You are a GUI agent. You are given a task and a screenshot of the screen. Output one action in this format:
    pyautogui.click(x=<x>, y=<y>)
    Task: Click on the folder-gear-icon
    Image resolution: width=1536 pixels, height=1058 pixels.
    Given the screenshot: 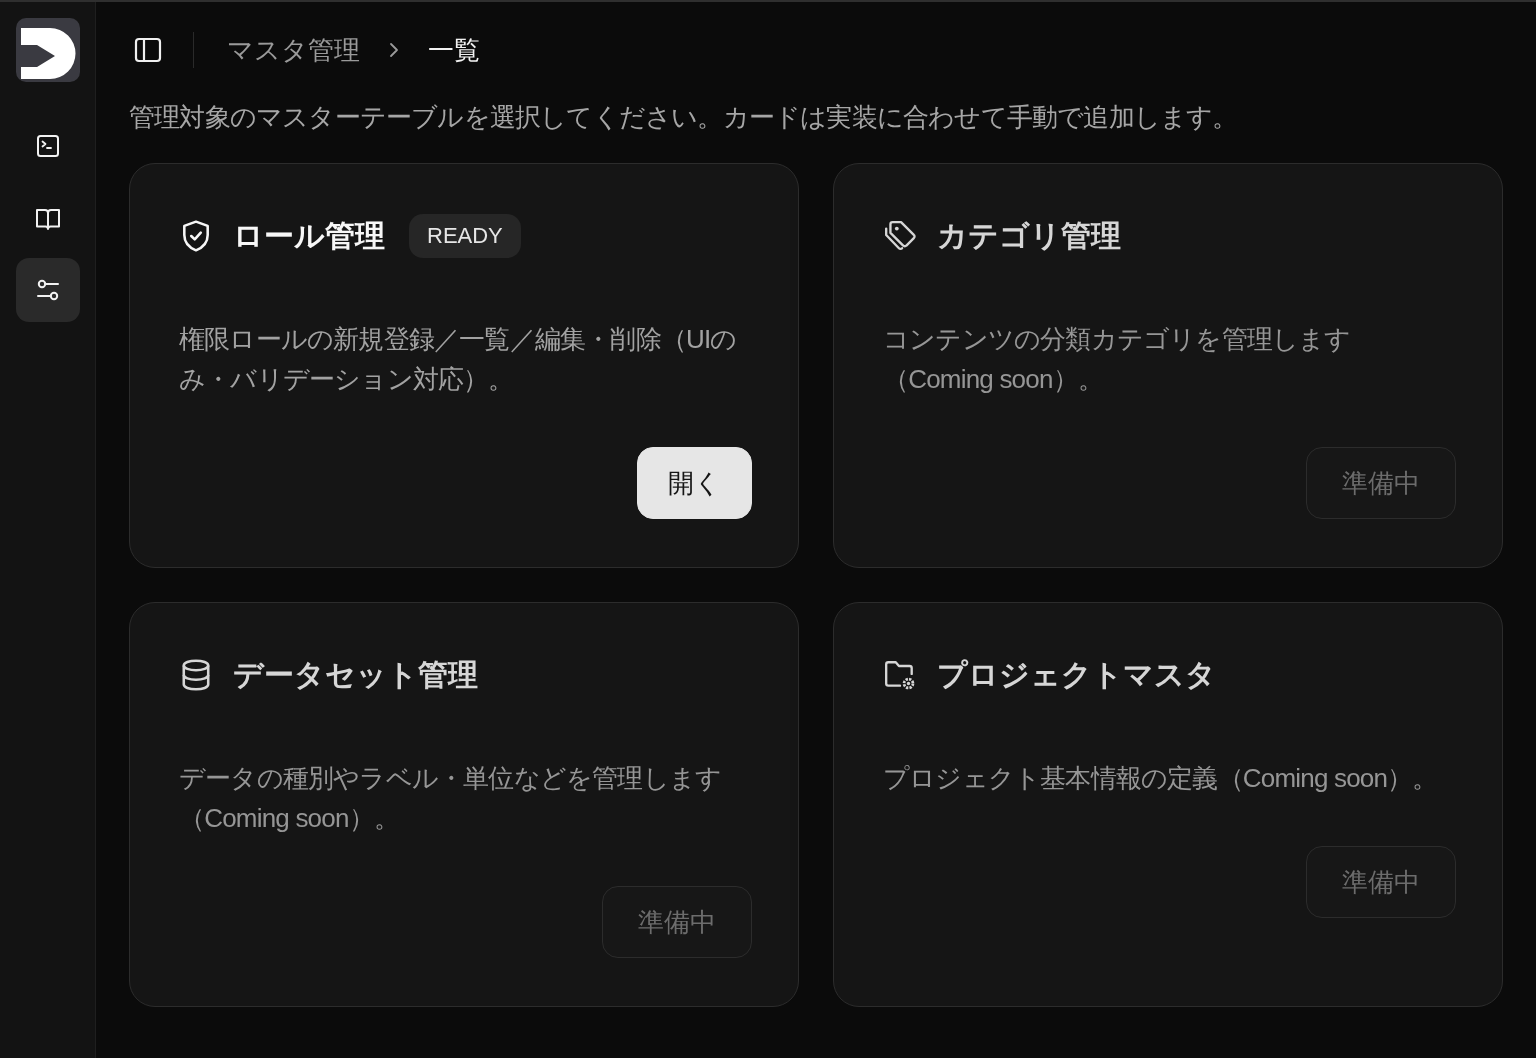 What is the action you would take?
    pyautogui.click(x=900, y=675)
    